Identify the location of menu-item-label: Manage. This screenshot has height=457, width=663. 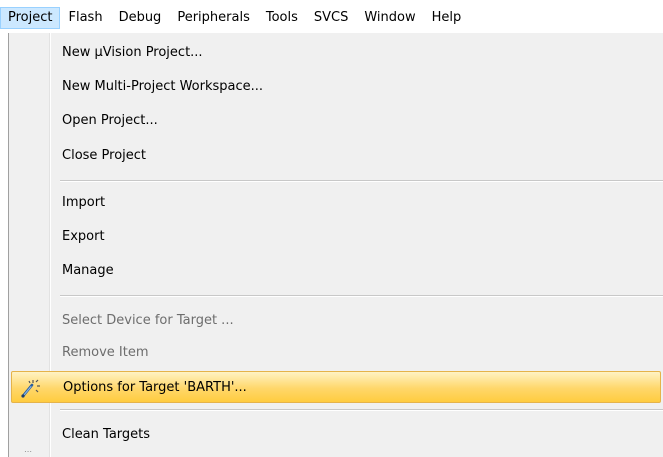
(88, 270).